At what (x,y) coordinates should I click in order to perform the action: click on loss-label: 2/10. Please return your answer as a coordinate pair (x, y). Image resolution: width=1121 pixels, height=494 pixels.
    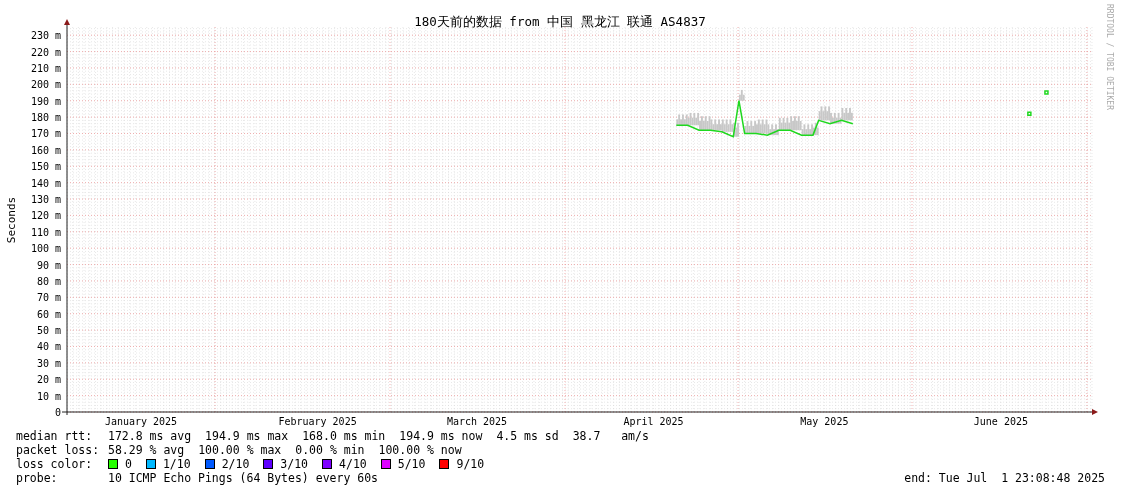
    Looking at the image, I should click on (235, 464).